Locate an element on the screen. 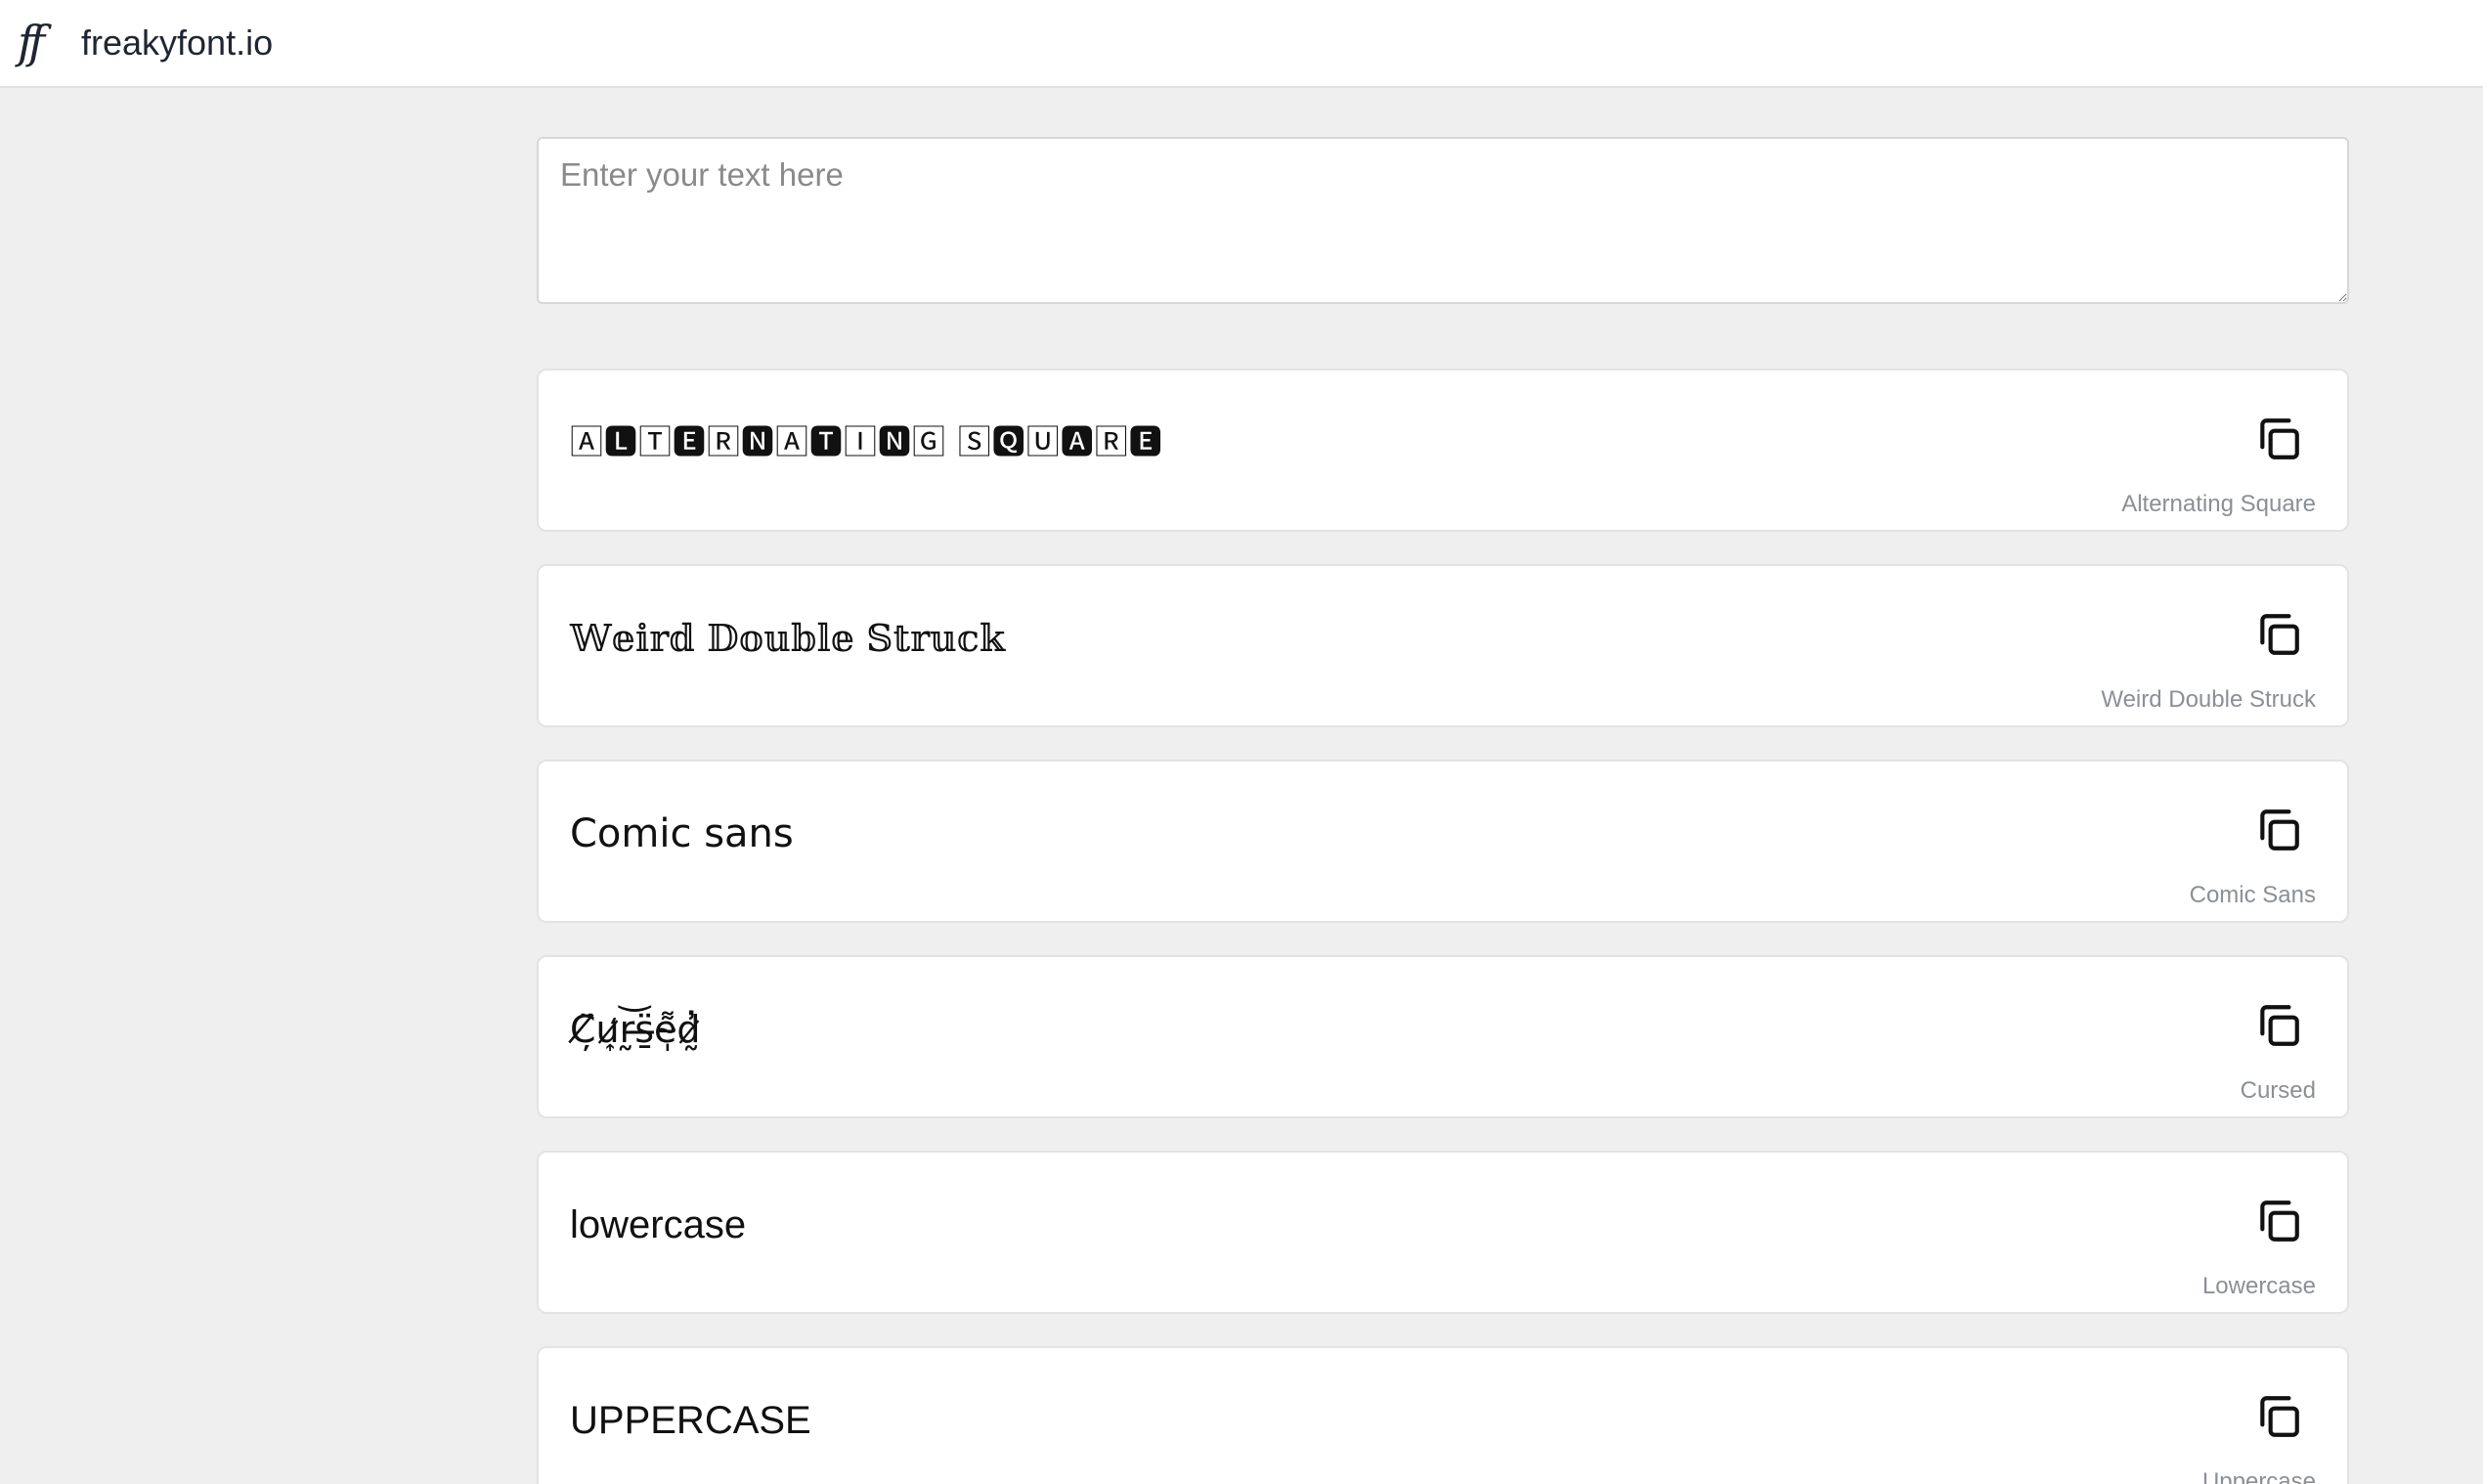  font-card-lowercase: lowercase Lowercase is located at coordinates (1443, 1232).